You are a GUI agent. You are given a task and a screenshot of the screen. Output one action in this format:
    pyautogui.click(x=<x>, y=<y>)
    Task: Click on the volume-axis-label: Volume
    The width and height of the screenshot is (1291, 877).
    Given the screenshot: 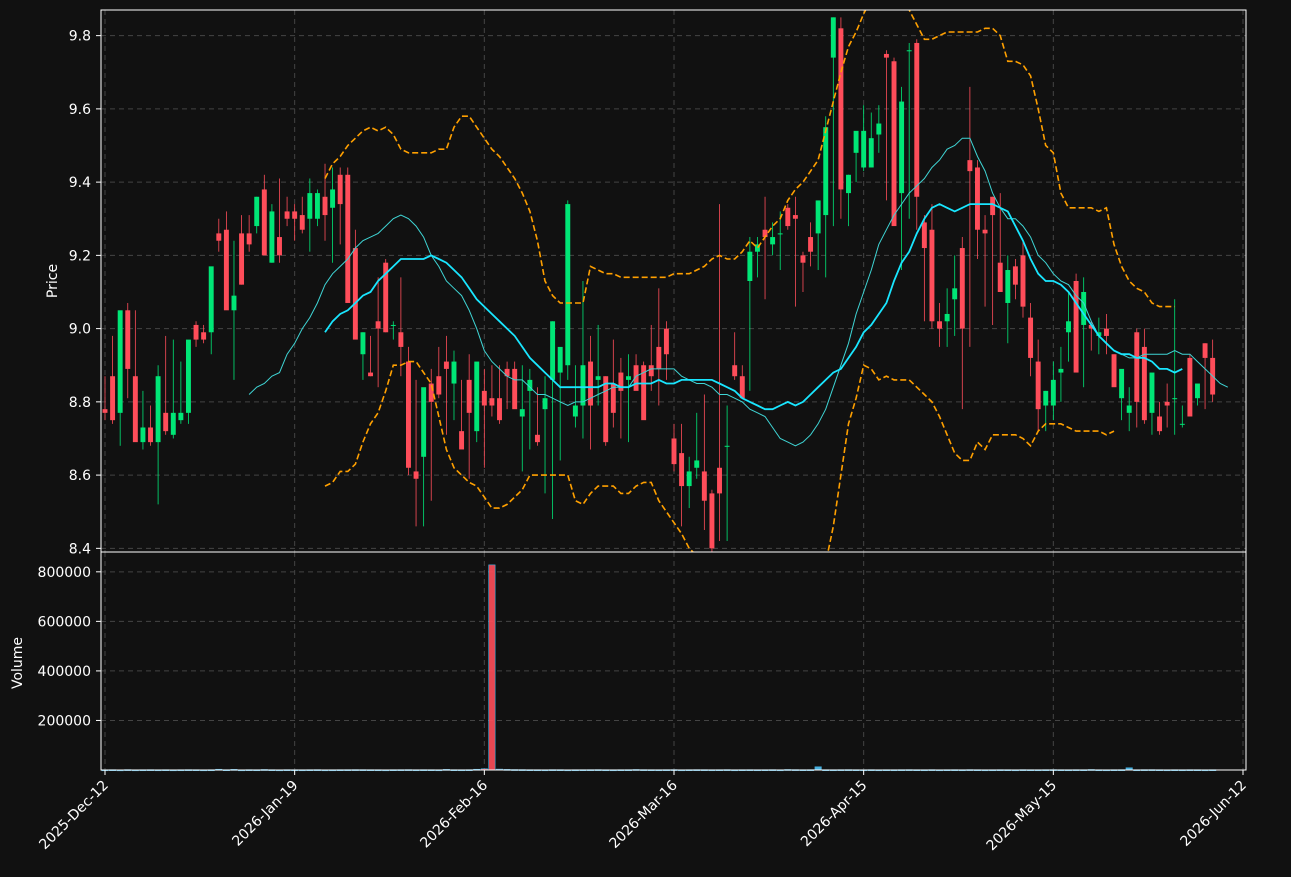 What is the action you would take?
    pyautogui.click(x=18, y=663)
    